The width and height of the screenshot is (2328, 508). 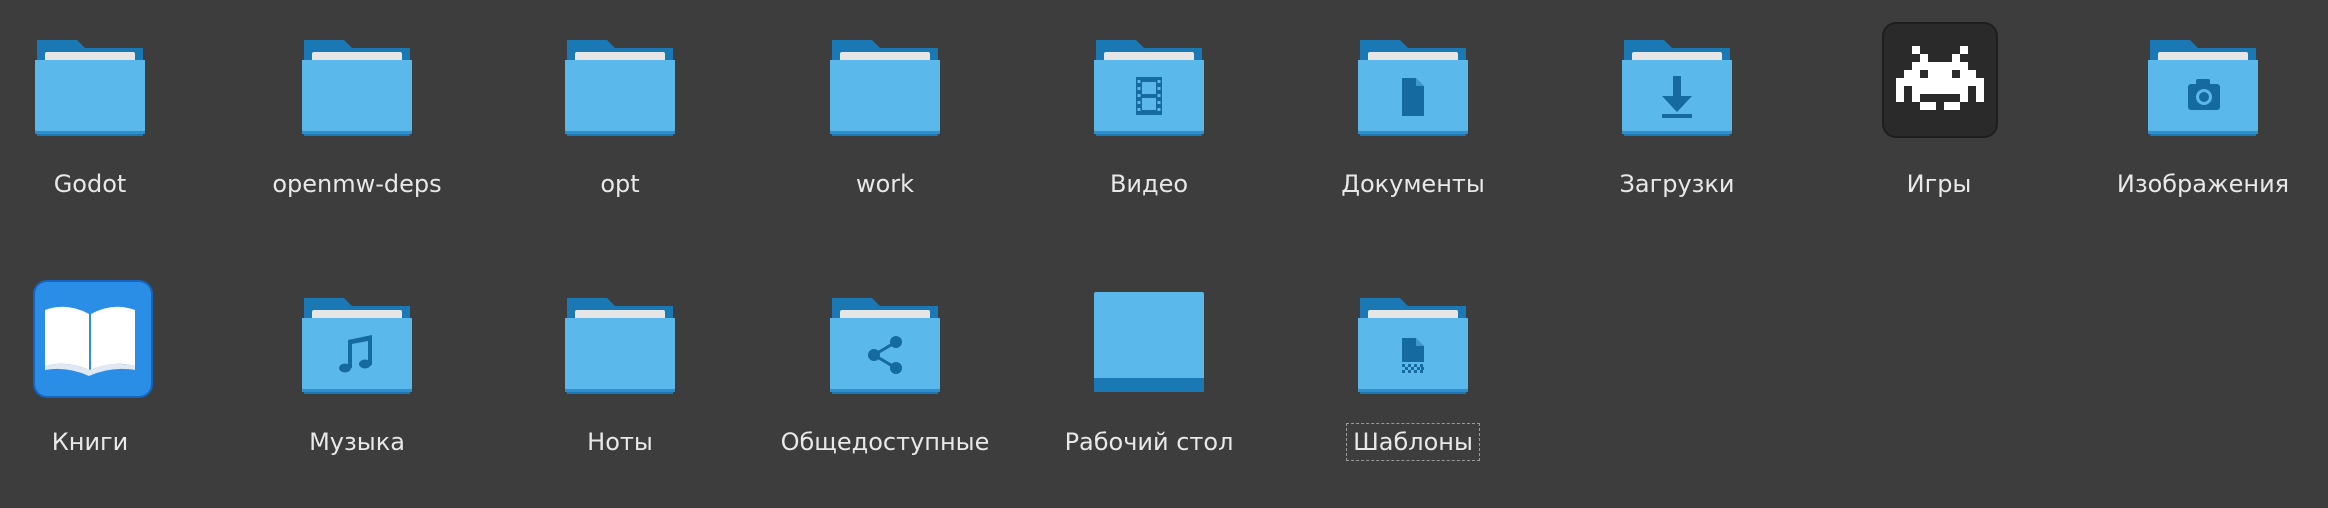 I want to click on folder-item-music: Музыка, so click(x=357, y=394).